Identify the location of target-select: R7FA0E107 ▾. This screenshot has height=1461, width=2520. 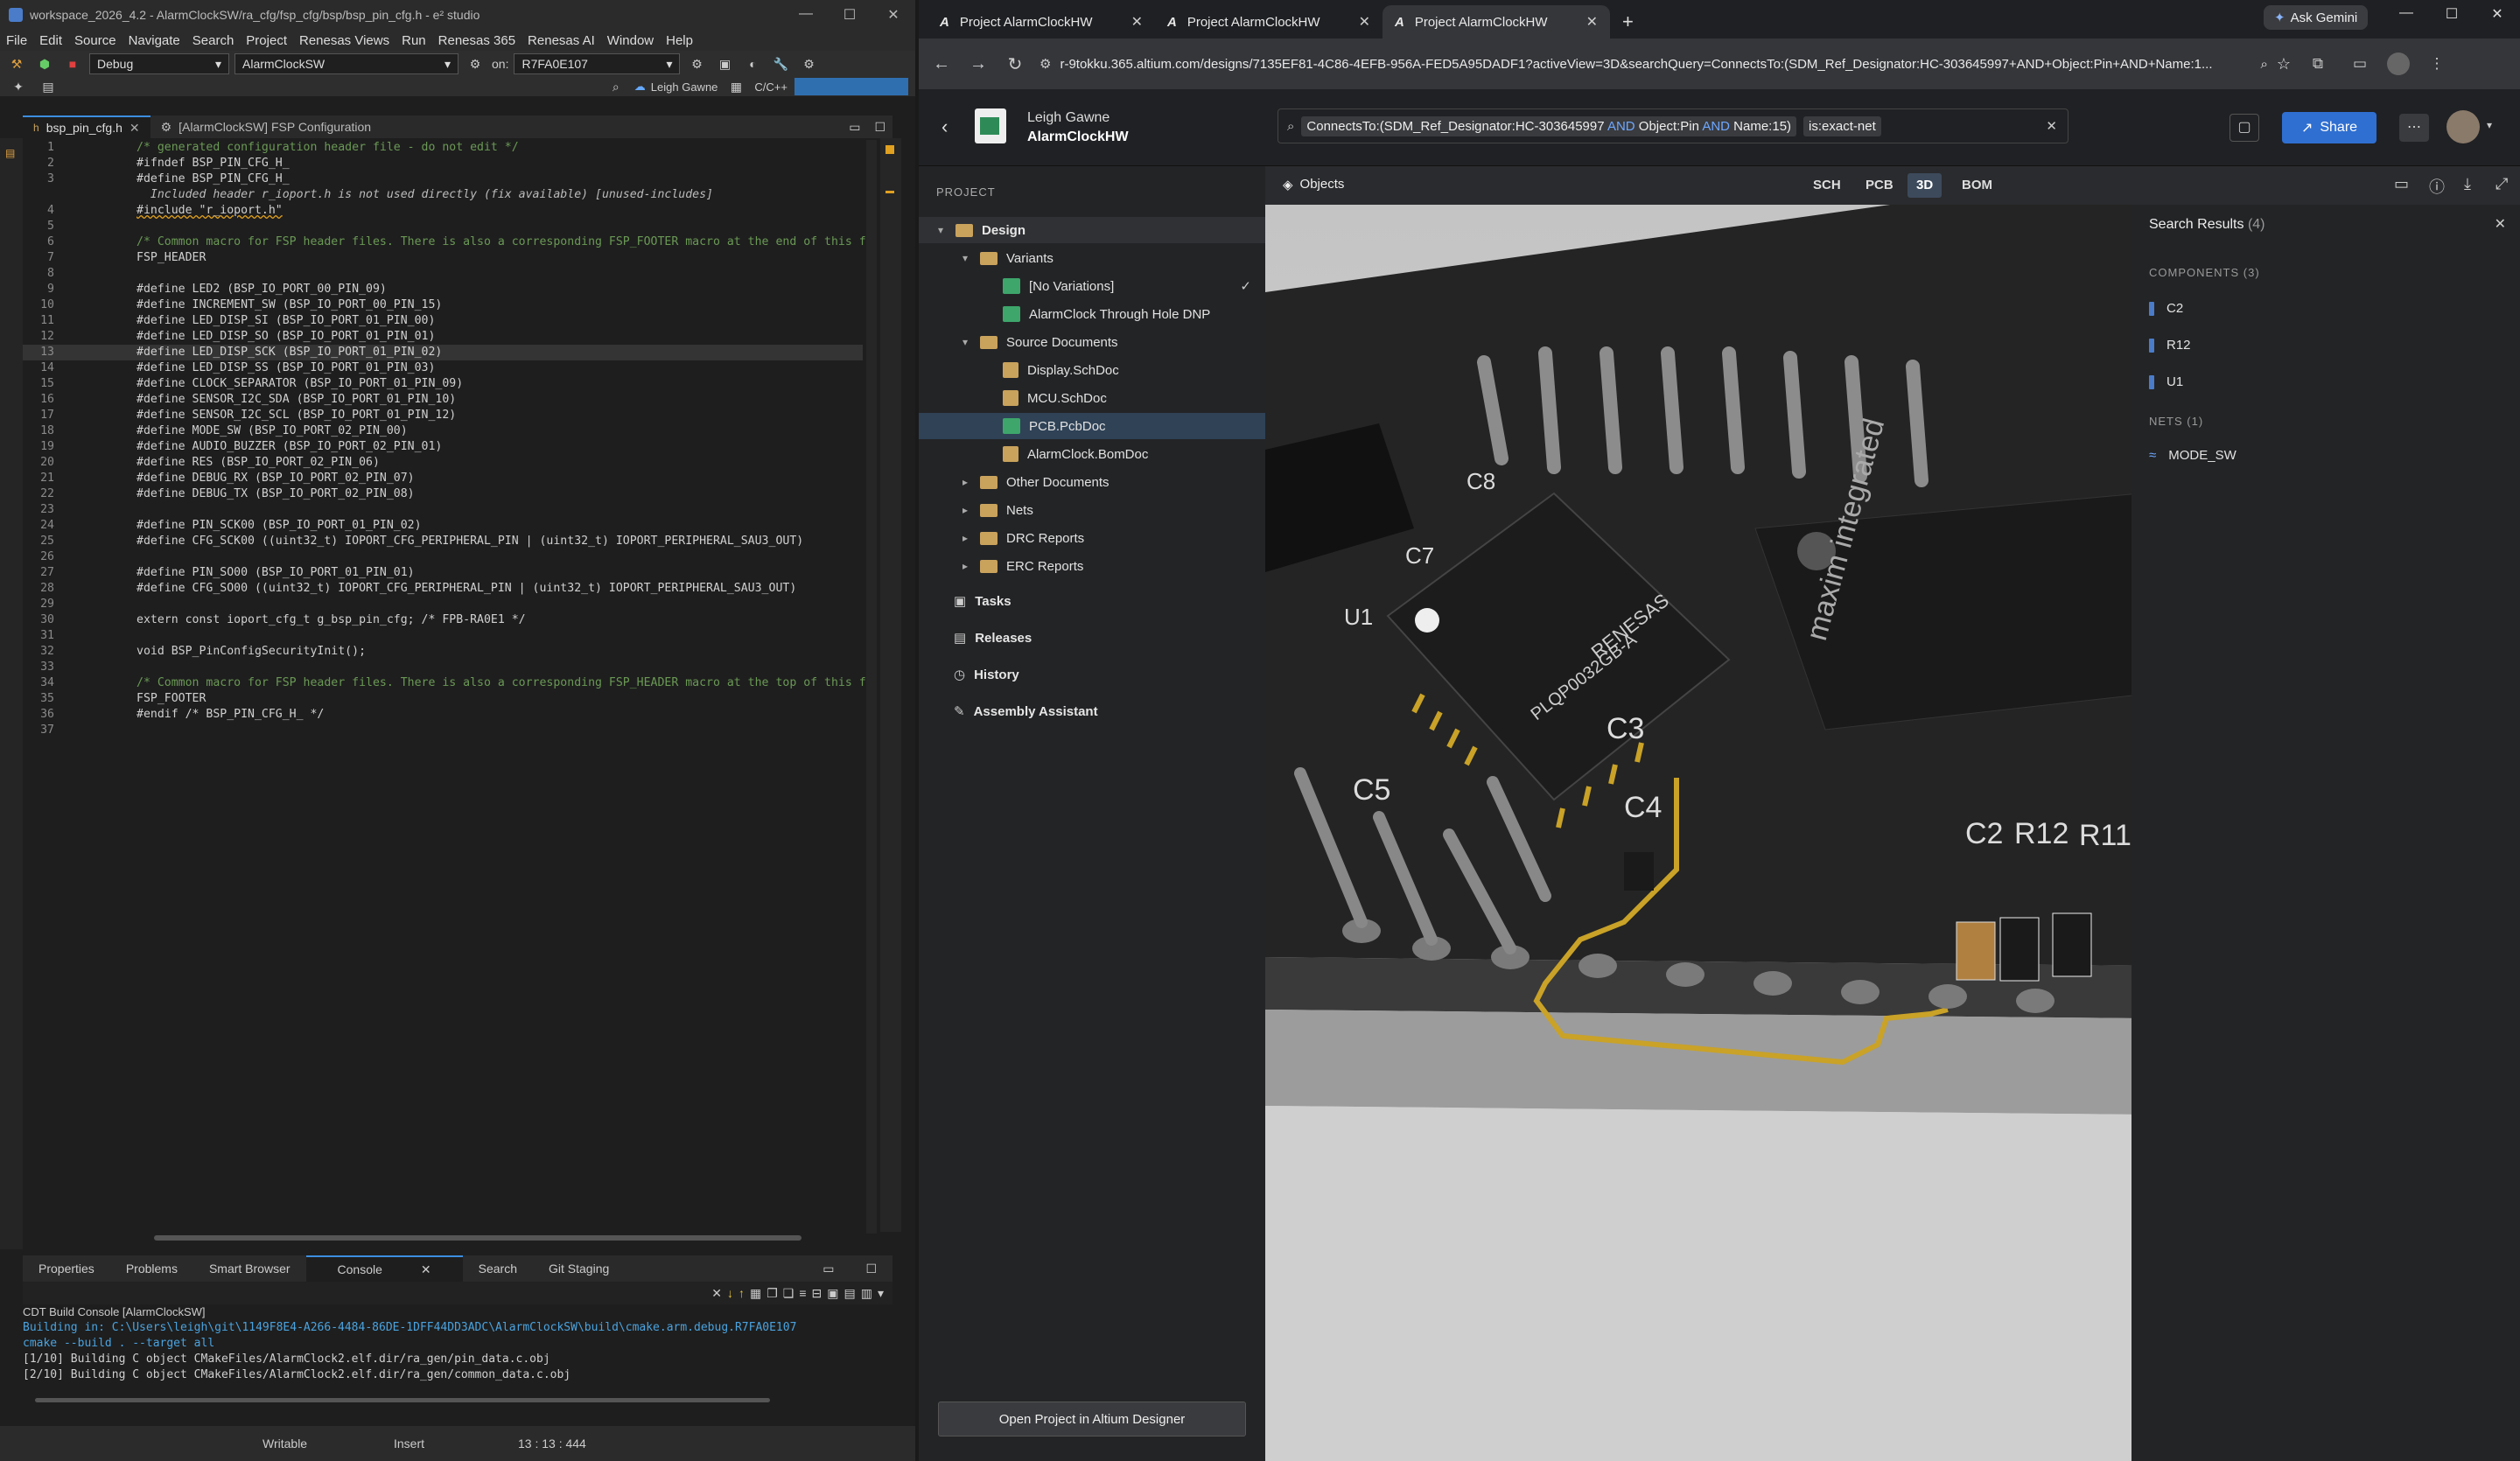
(597, 63).